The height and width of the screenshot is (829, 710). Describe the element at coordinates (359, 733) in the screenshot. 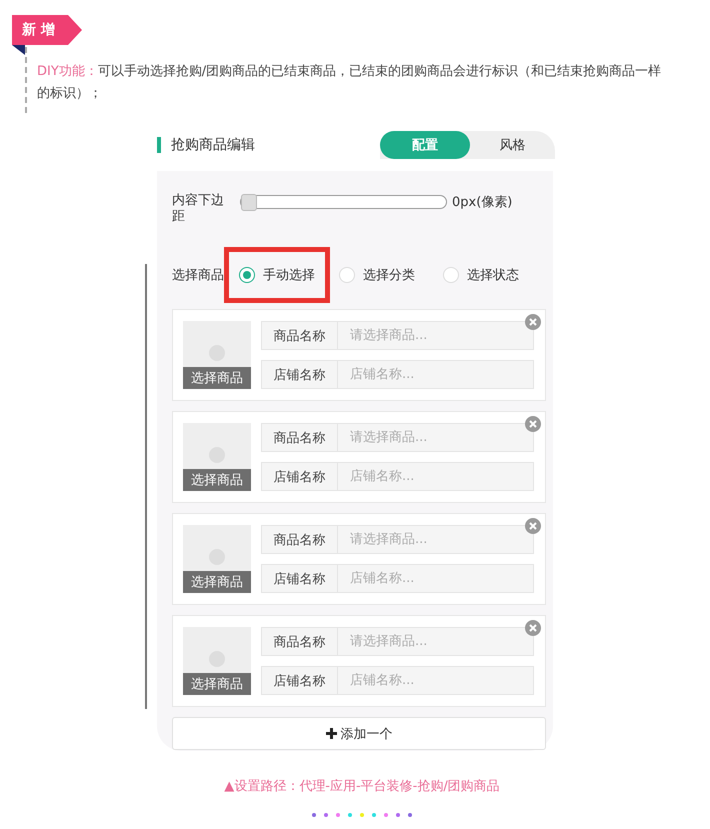

I see `add-button: 添加一个` at that location.